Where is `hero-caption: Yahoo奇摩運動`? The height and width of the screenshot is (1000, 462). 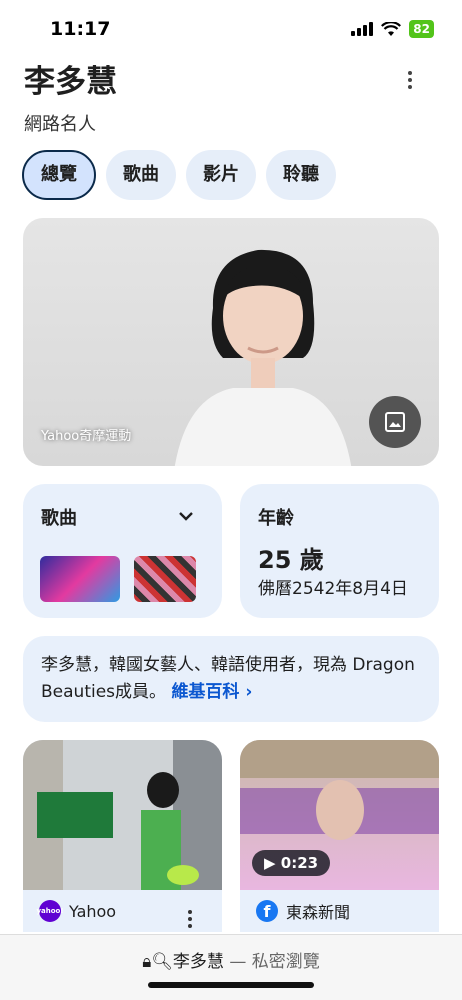 hero-caption: Yahoo奇摩運動 is located at coordinates (86, 436).